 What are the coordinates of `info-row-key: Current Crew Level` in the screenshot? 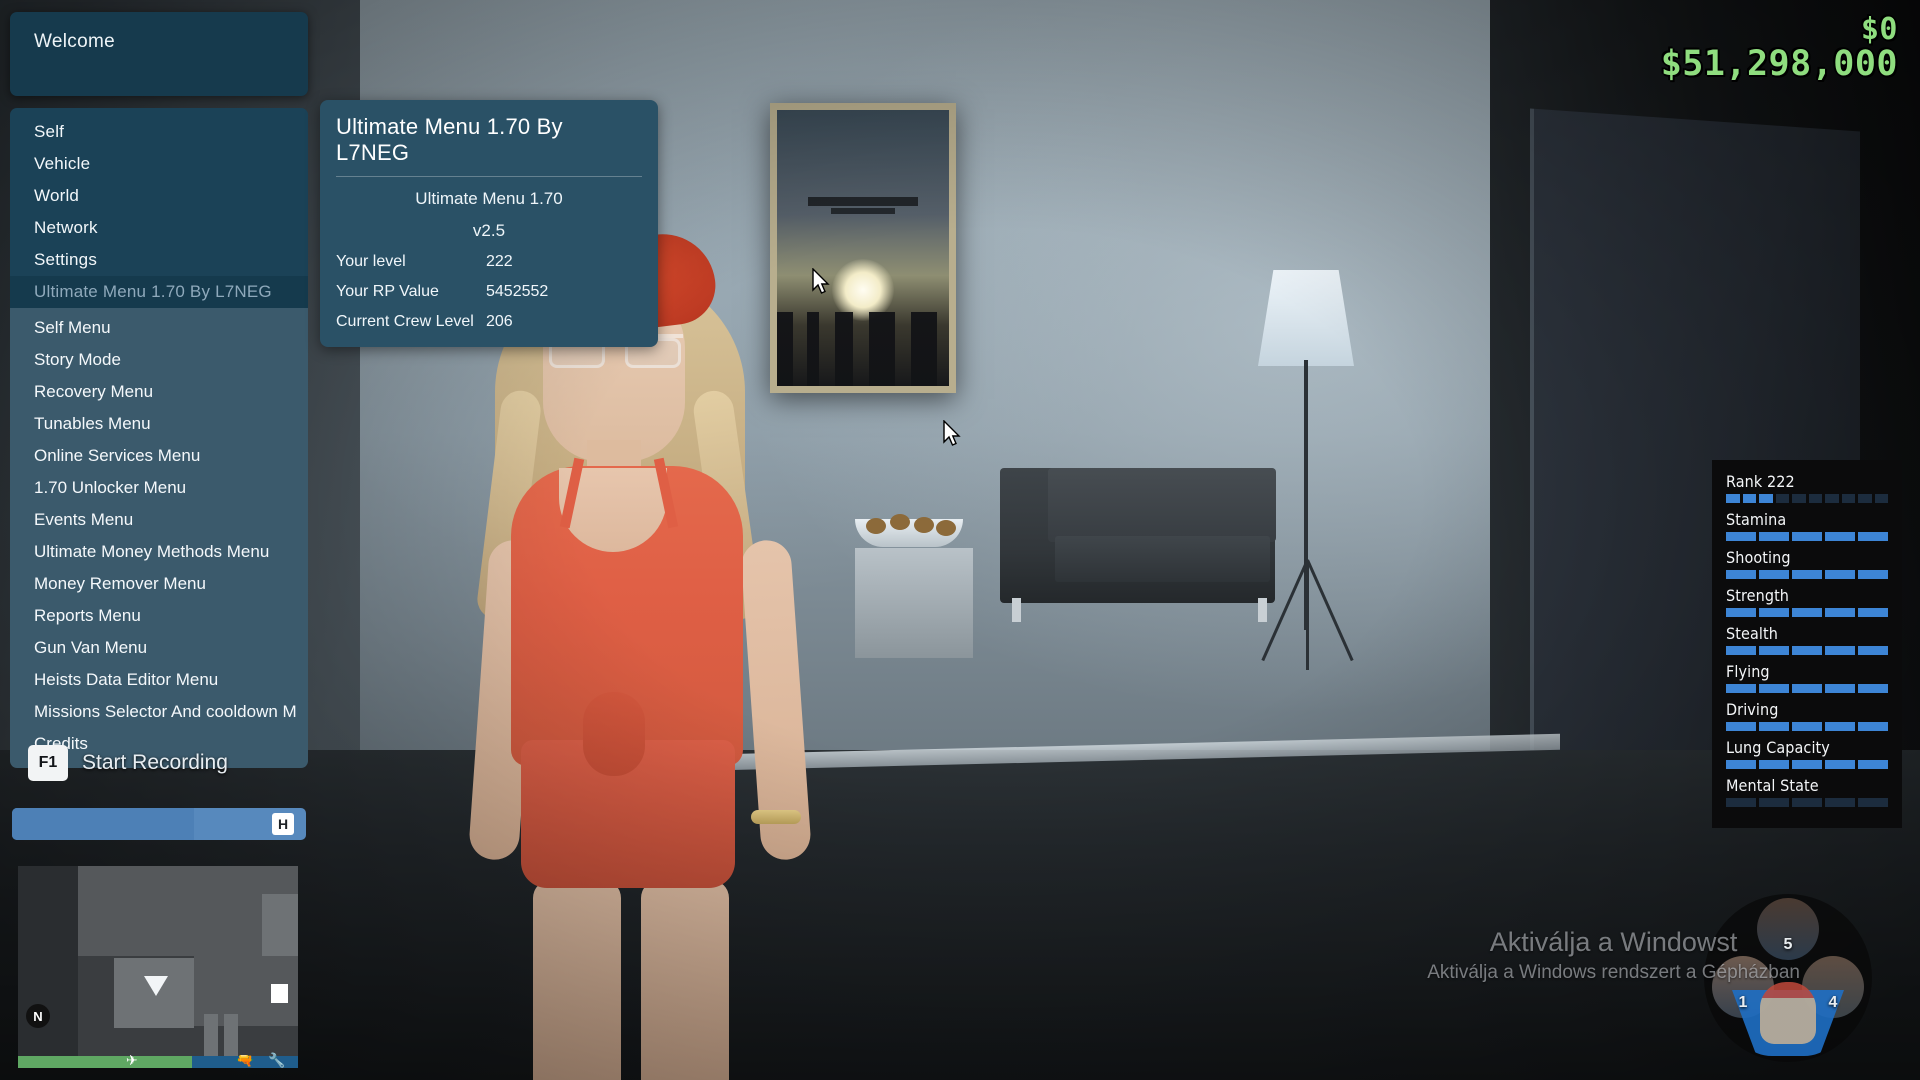 It's located at (405, 321).